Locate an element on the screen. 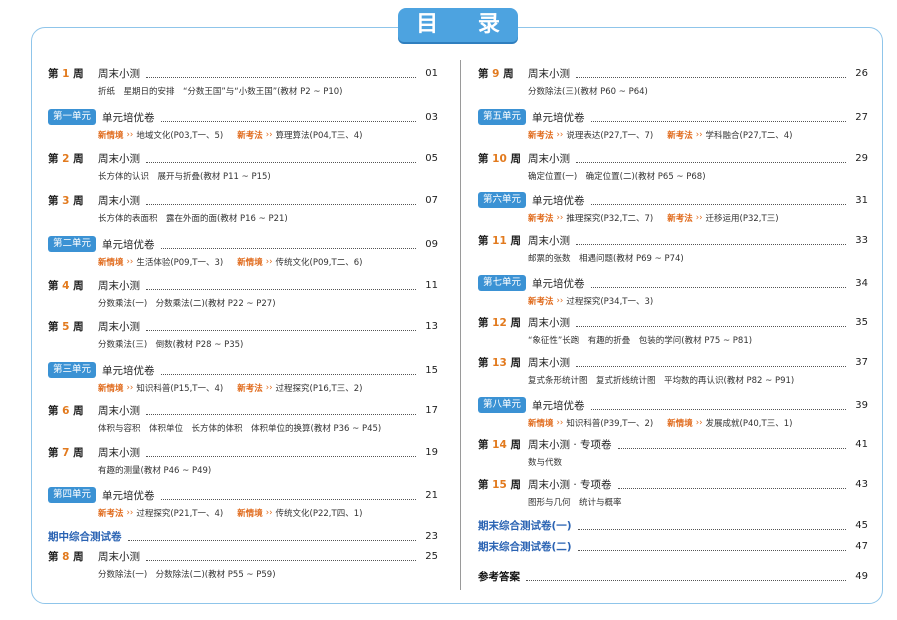  toc-entry: 第 6 周 周末小测 17 is located at coordinates (243, 410).